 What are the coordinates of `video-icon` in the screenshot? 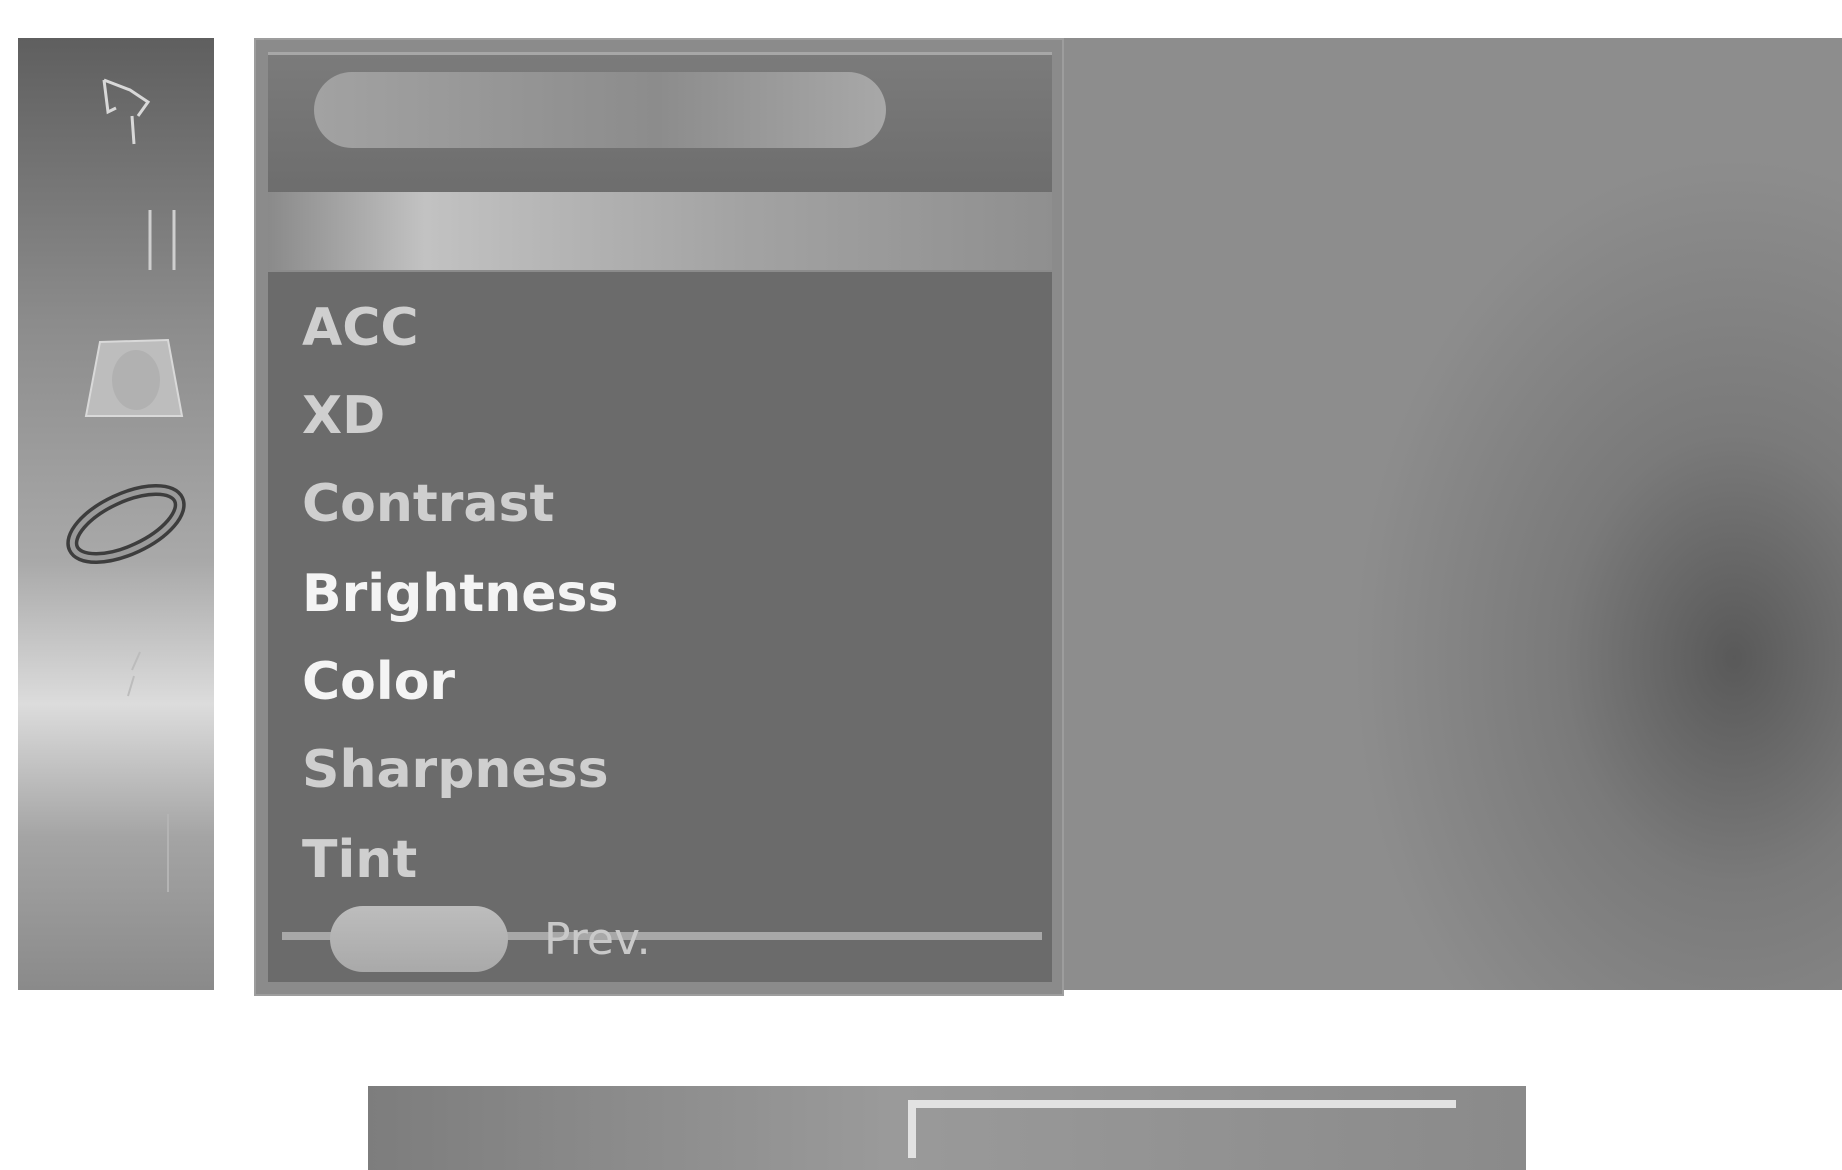 It's located at (160, 241).